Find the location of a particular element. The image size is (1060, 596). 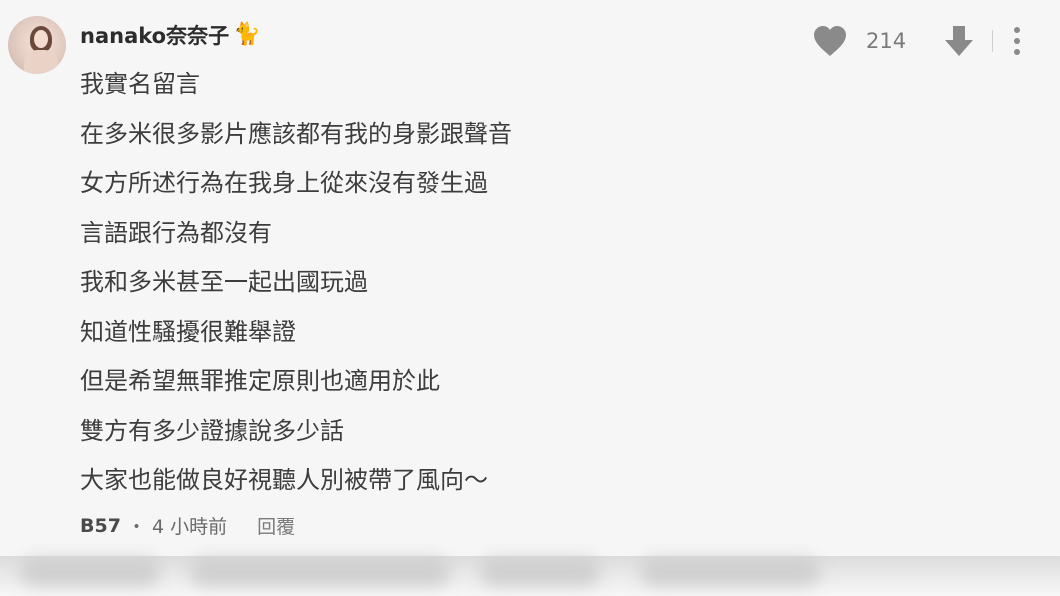

actions-divider is located at coordinates (993, 41).